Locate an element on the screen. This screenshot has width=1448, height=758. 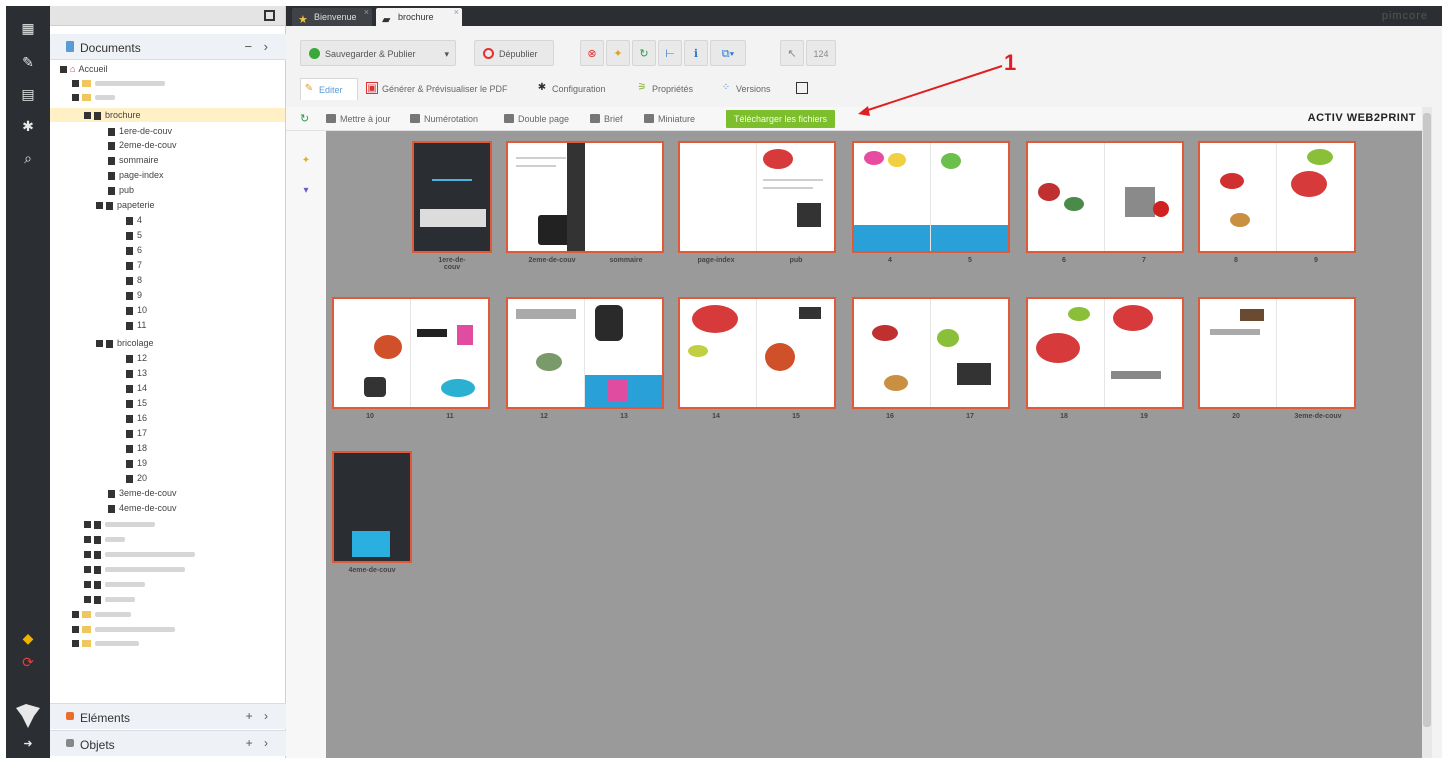
tree-node-page: pub is located at coordinates (121, 190).